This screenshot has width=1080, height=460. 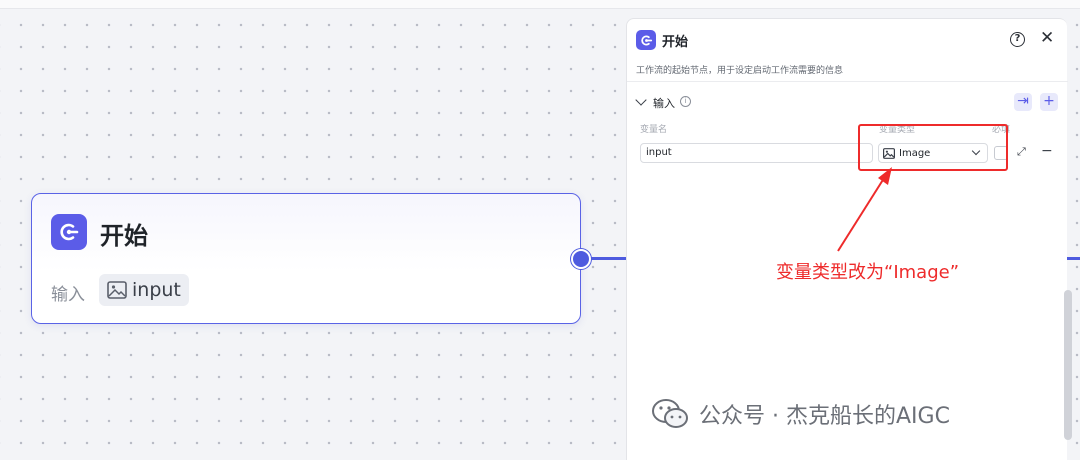 What do you see at coordinates (933, 147) in the screenshot?
I see `annotation-highlight-box` at bounding box center [933, 147].